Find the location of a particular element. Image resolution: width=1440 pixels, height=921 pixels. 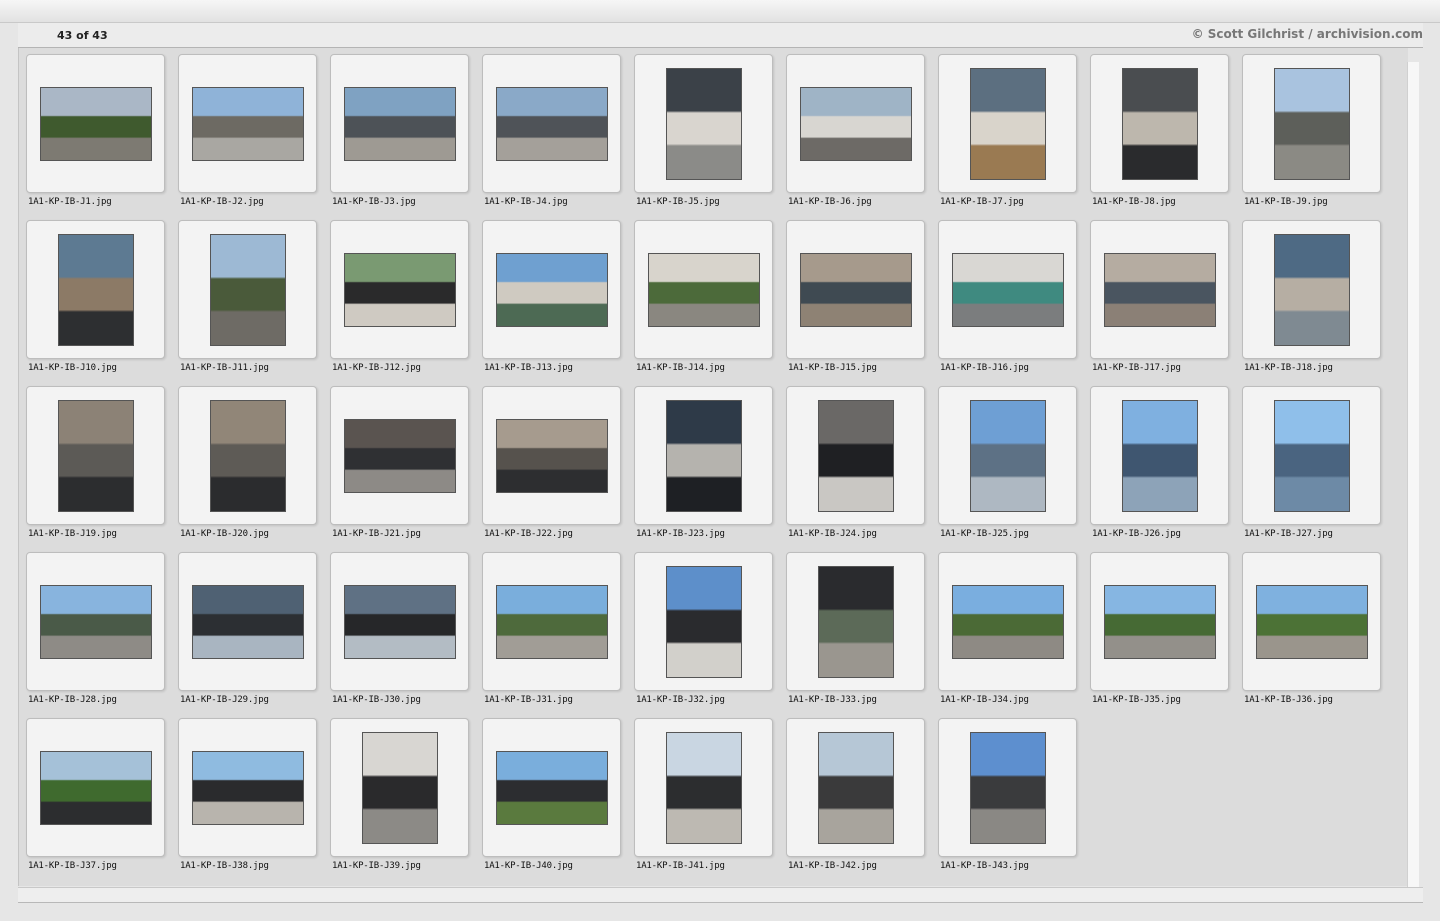

thumbnail-tile: 1A1-KP-IB-J42.jpg is located at coordinates (855, 794).